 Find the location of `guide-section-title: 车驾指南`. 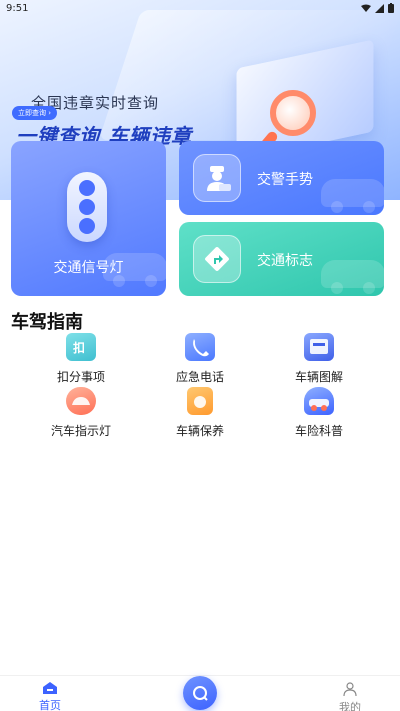

guide-section-title: 车驾指南 is located at coordinates (47, 322).